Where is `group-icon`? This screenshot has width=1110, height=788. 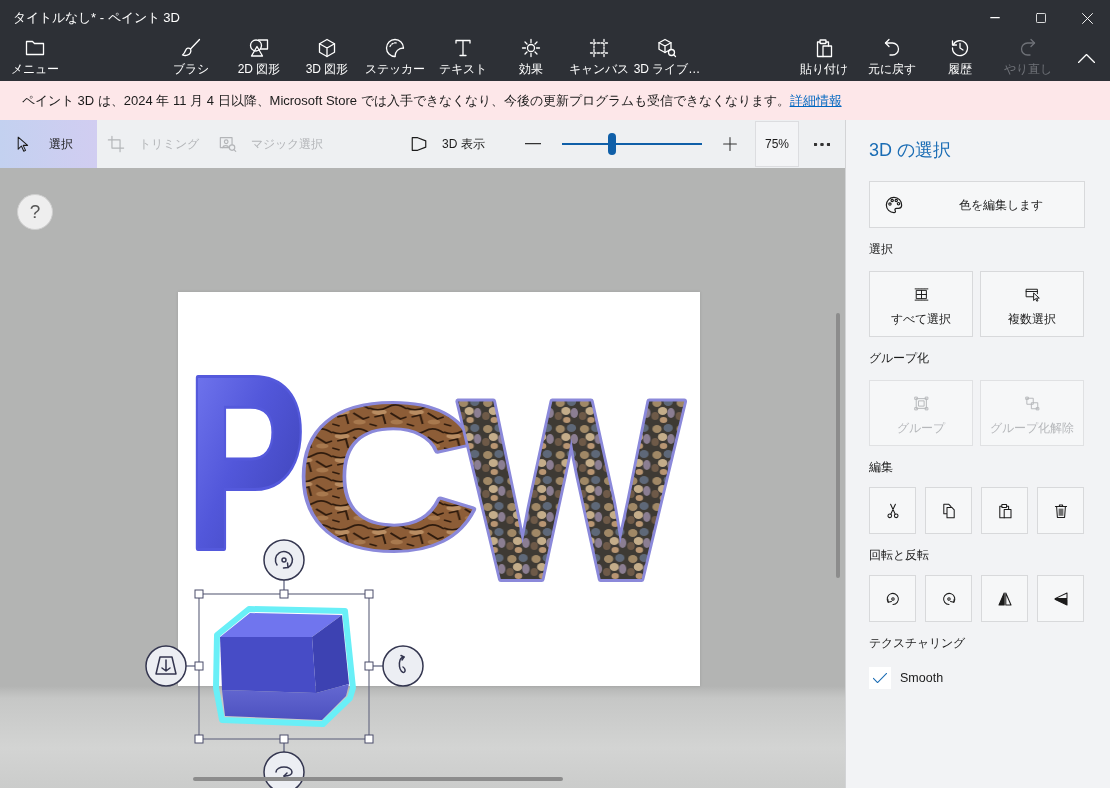
group-icon is located at coordinates (921, 403).